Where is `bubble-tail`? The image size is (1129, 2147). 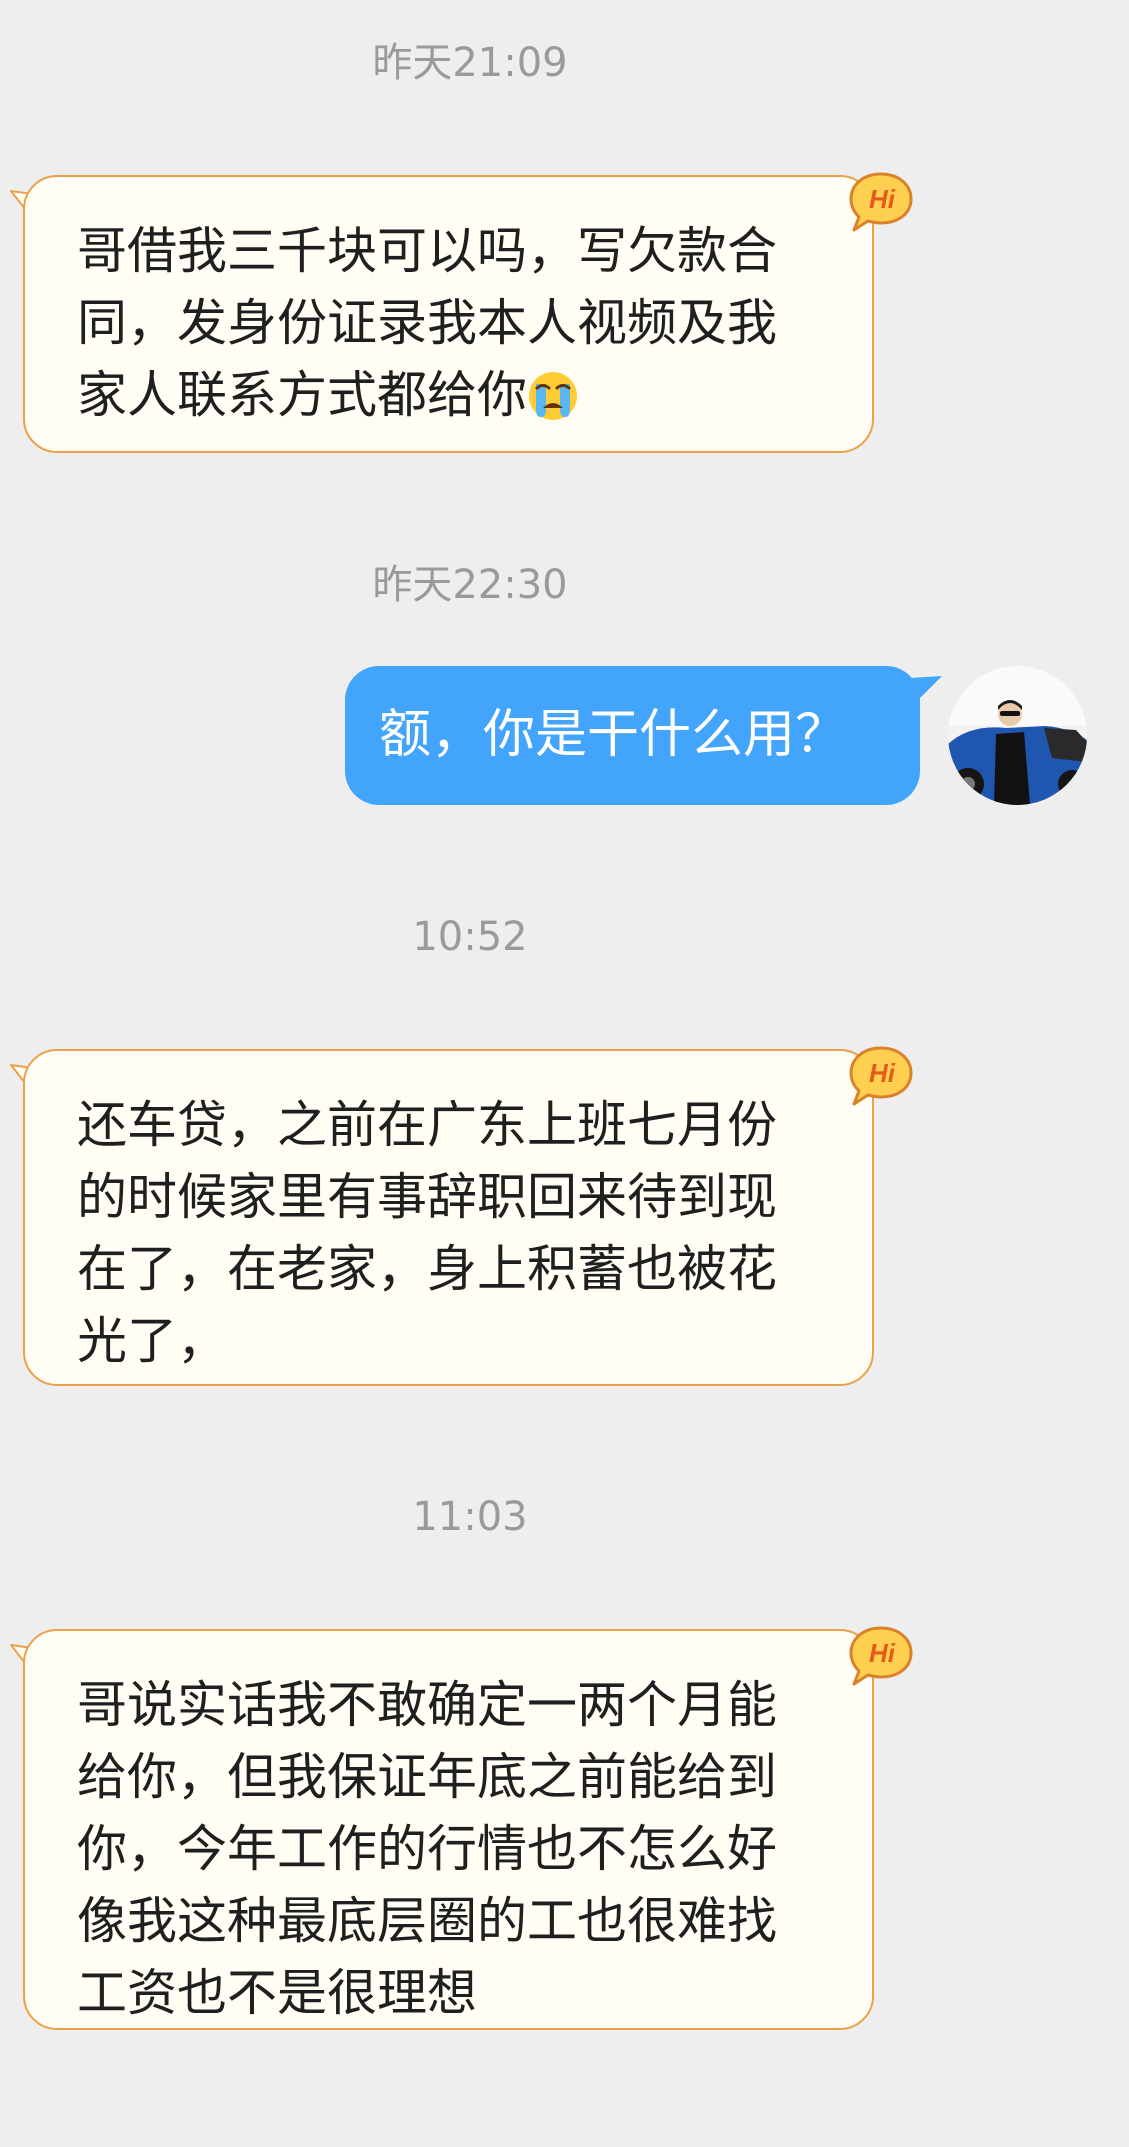 bubble-tail is located at coordinates (926, 691).